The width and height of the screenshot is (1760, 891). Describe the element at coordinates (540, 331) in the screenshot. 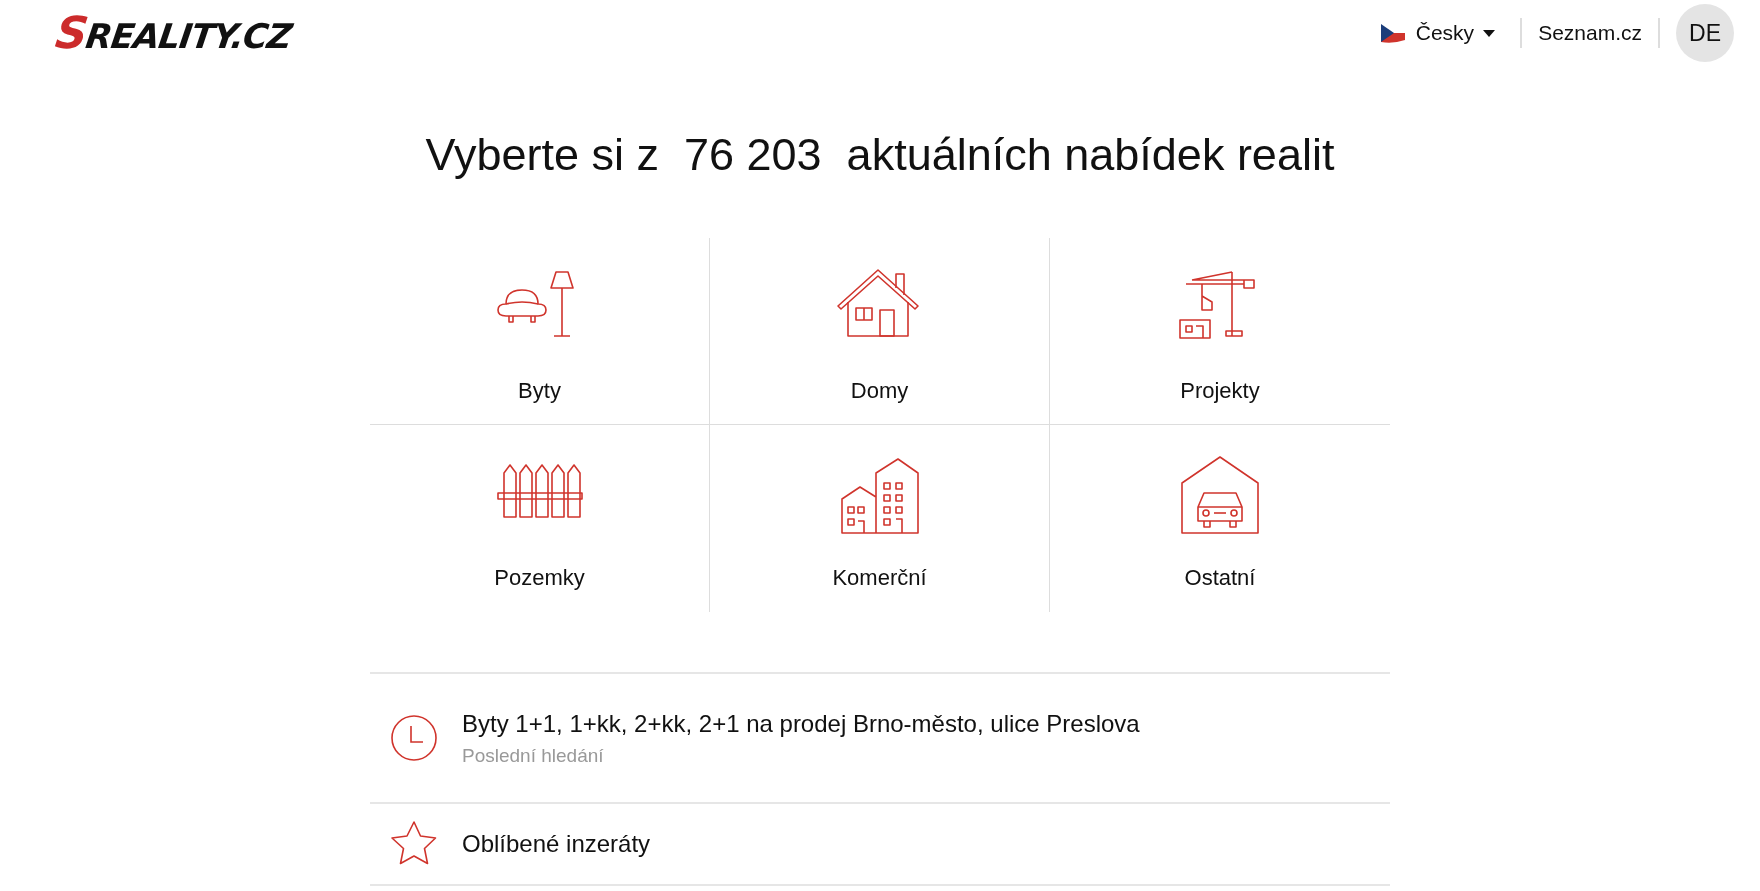

I see `category-tile: Byty` at that location.